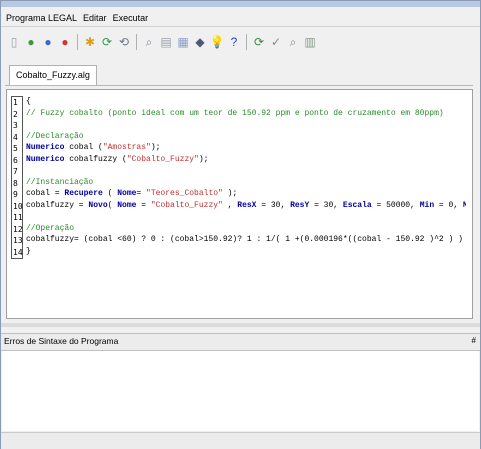  I want to click on code-token: //Declaração, so click(55, 136).